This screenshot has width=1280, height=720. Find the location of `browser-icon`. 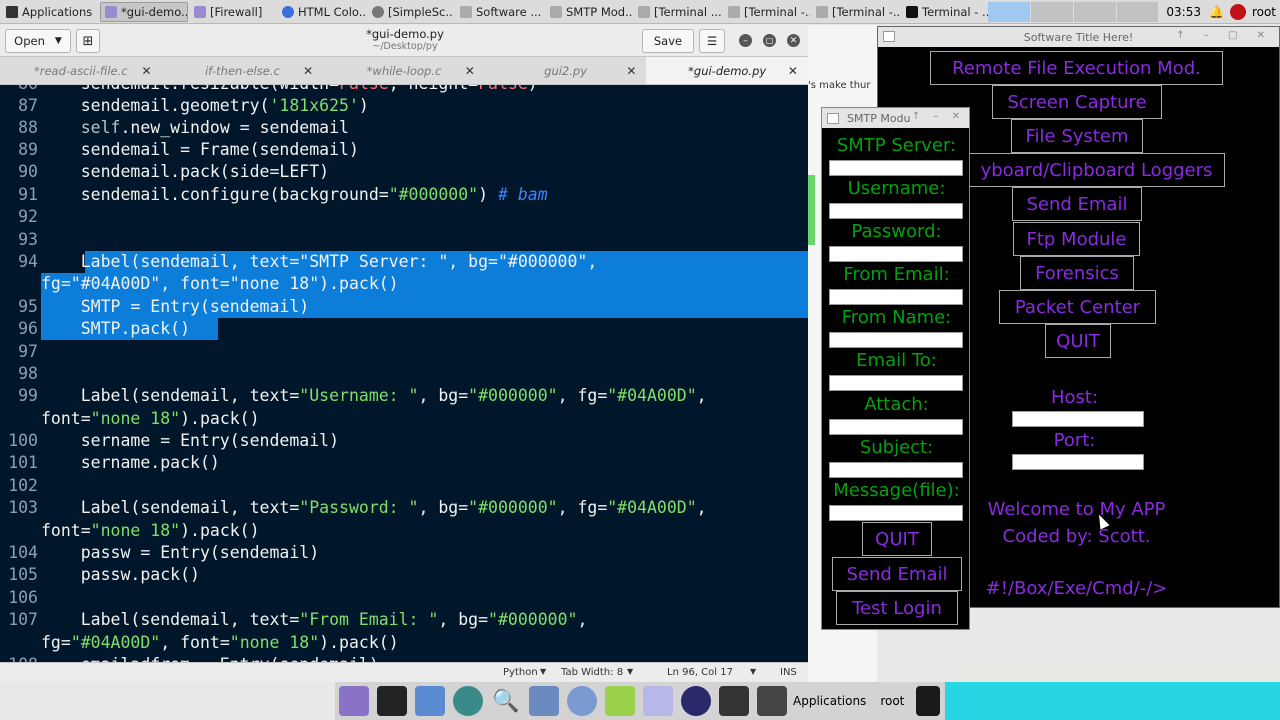

browser-icon is located at coordinates (468, 701).